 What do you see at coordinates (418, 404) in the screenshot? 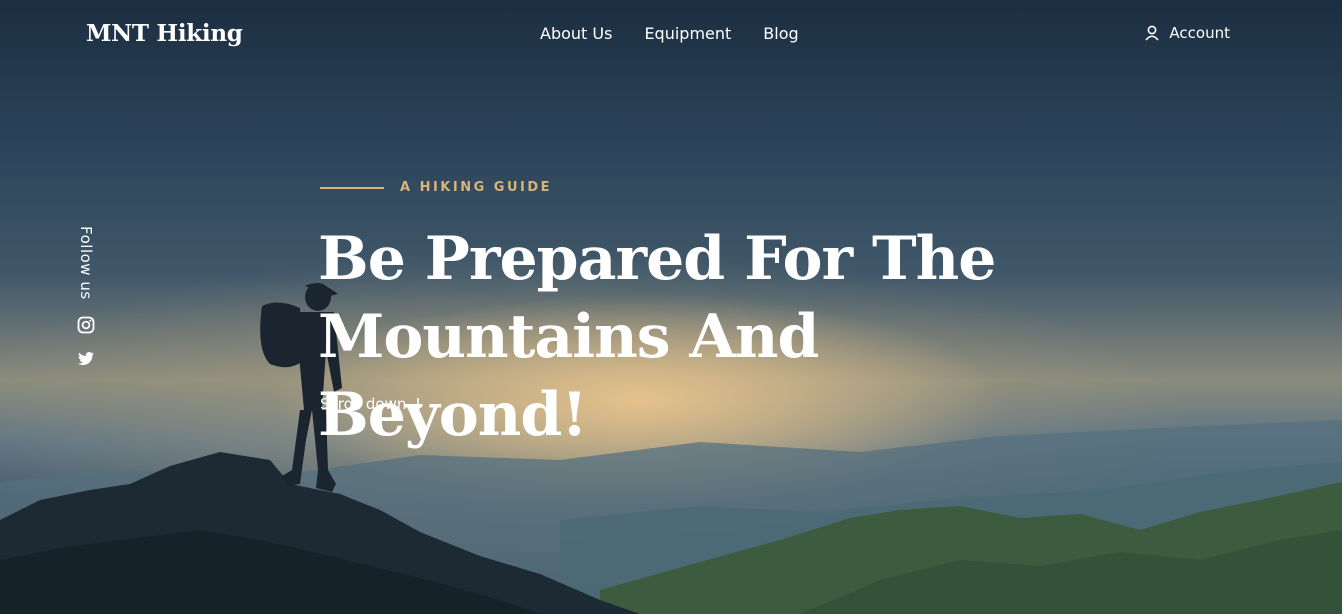
I see `arrow-down-icon` at bounding box center [418, 404].